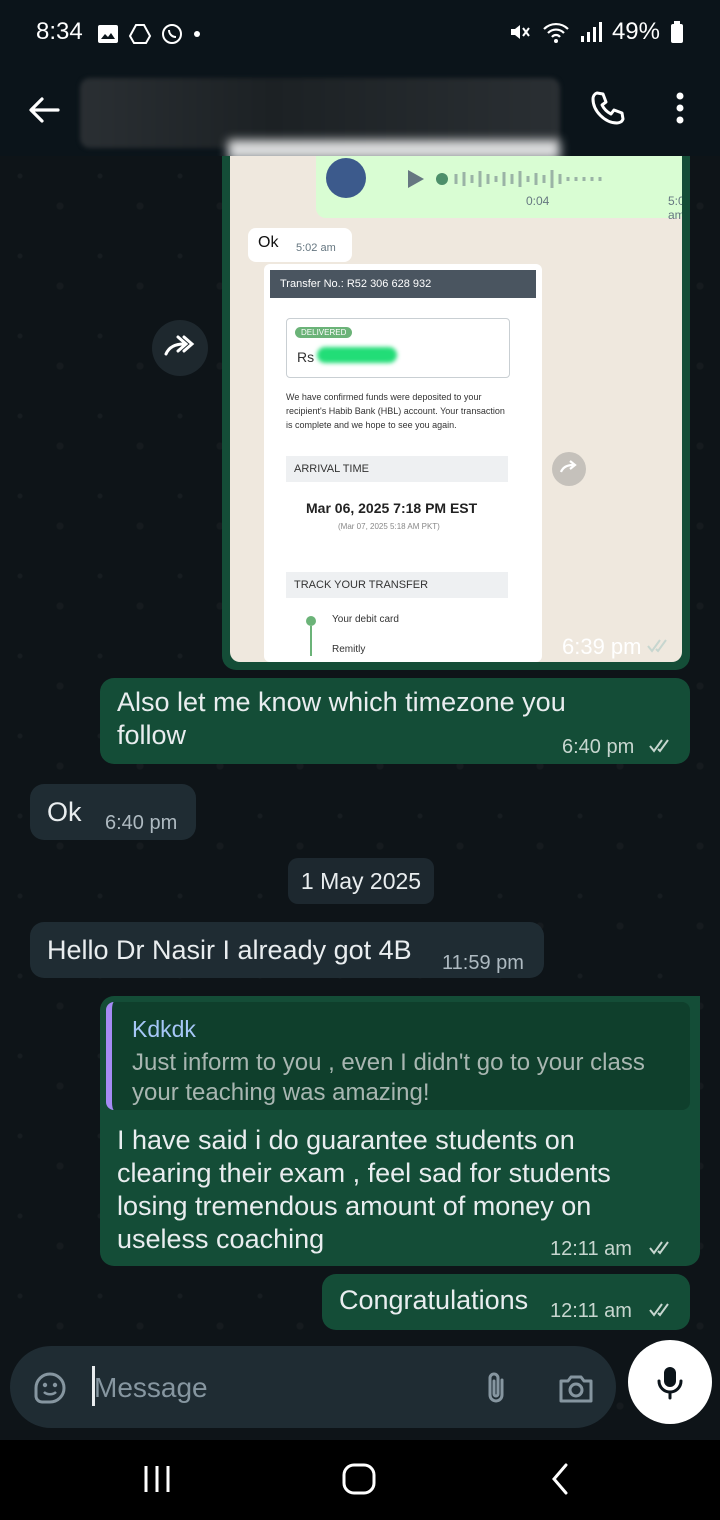 Image resolution: width=720 pixels, height=1520 pixels. I want to click on ok-time: 5:02 am, so click(316, 248).